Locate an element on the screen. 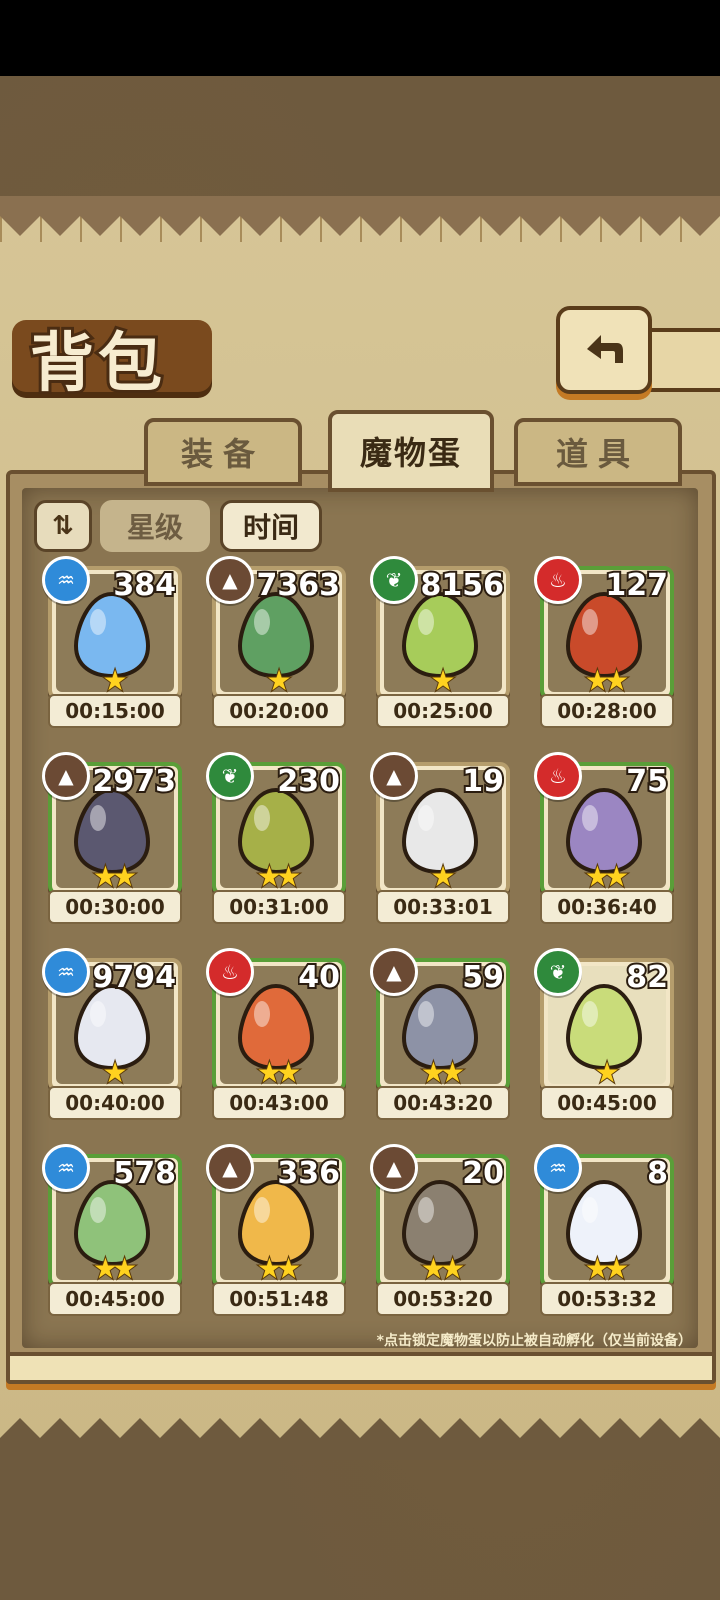 The image size is (720, 1600). egg-card: ❦ 230 ★★ 00:31:00 is located at coordinates (276, 838).